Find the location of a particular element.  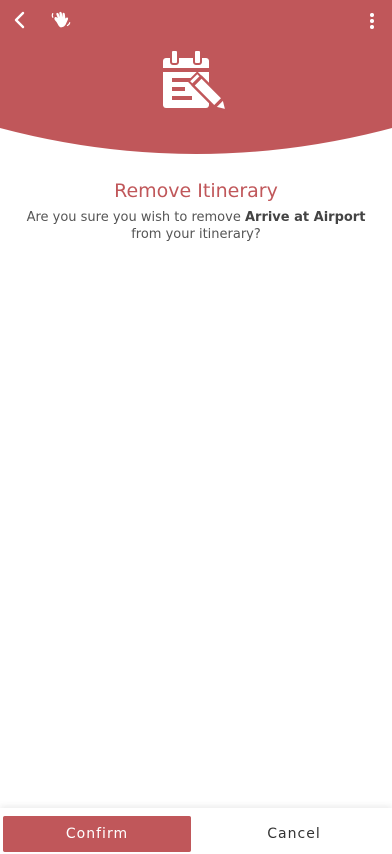

top-bar is located at coordinates (196, 21).